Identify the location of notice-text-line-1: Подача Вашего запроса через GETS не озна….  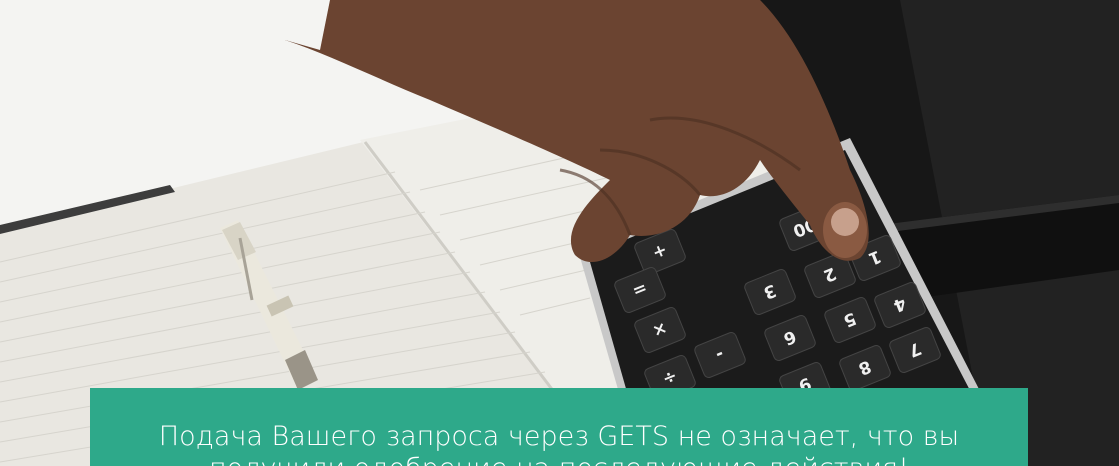
(559, 436).